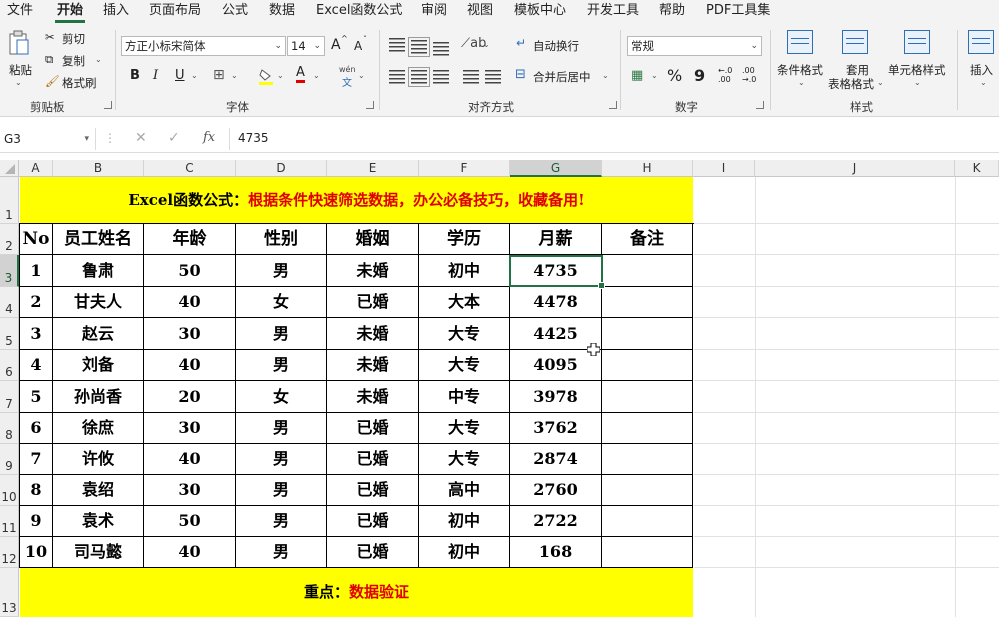 The image size is (999, 617). What do you see at coordinates (282, 12) in the screenshot?
I see `tab-data: 数据` at bounding box center [282, 12].